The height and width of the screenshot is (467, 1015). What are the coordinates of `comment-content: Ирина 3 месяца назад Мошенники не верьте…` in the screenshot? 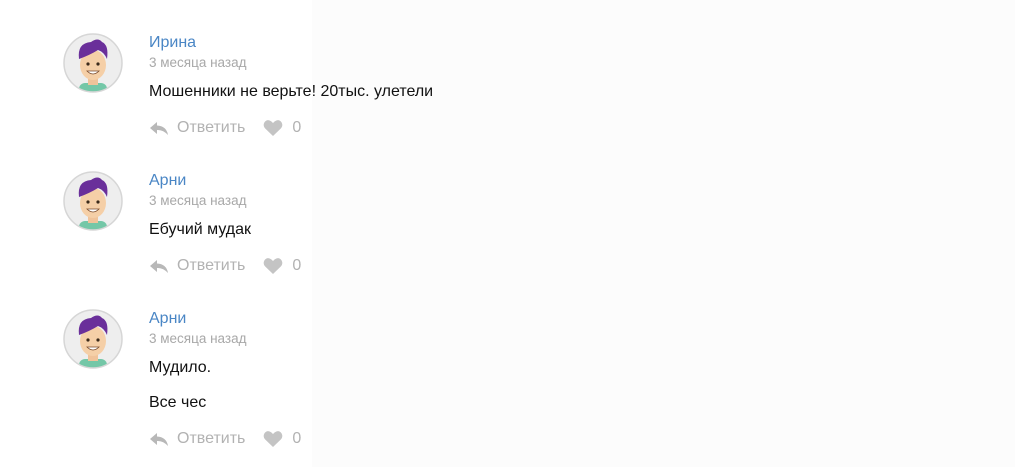 It's located at (449, 85).